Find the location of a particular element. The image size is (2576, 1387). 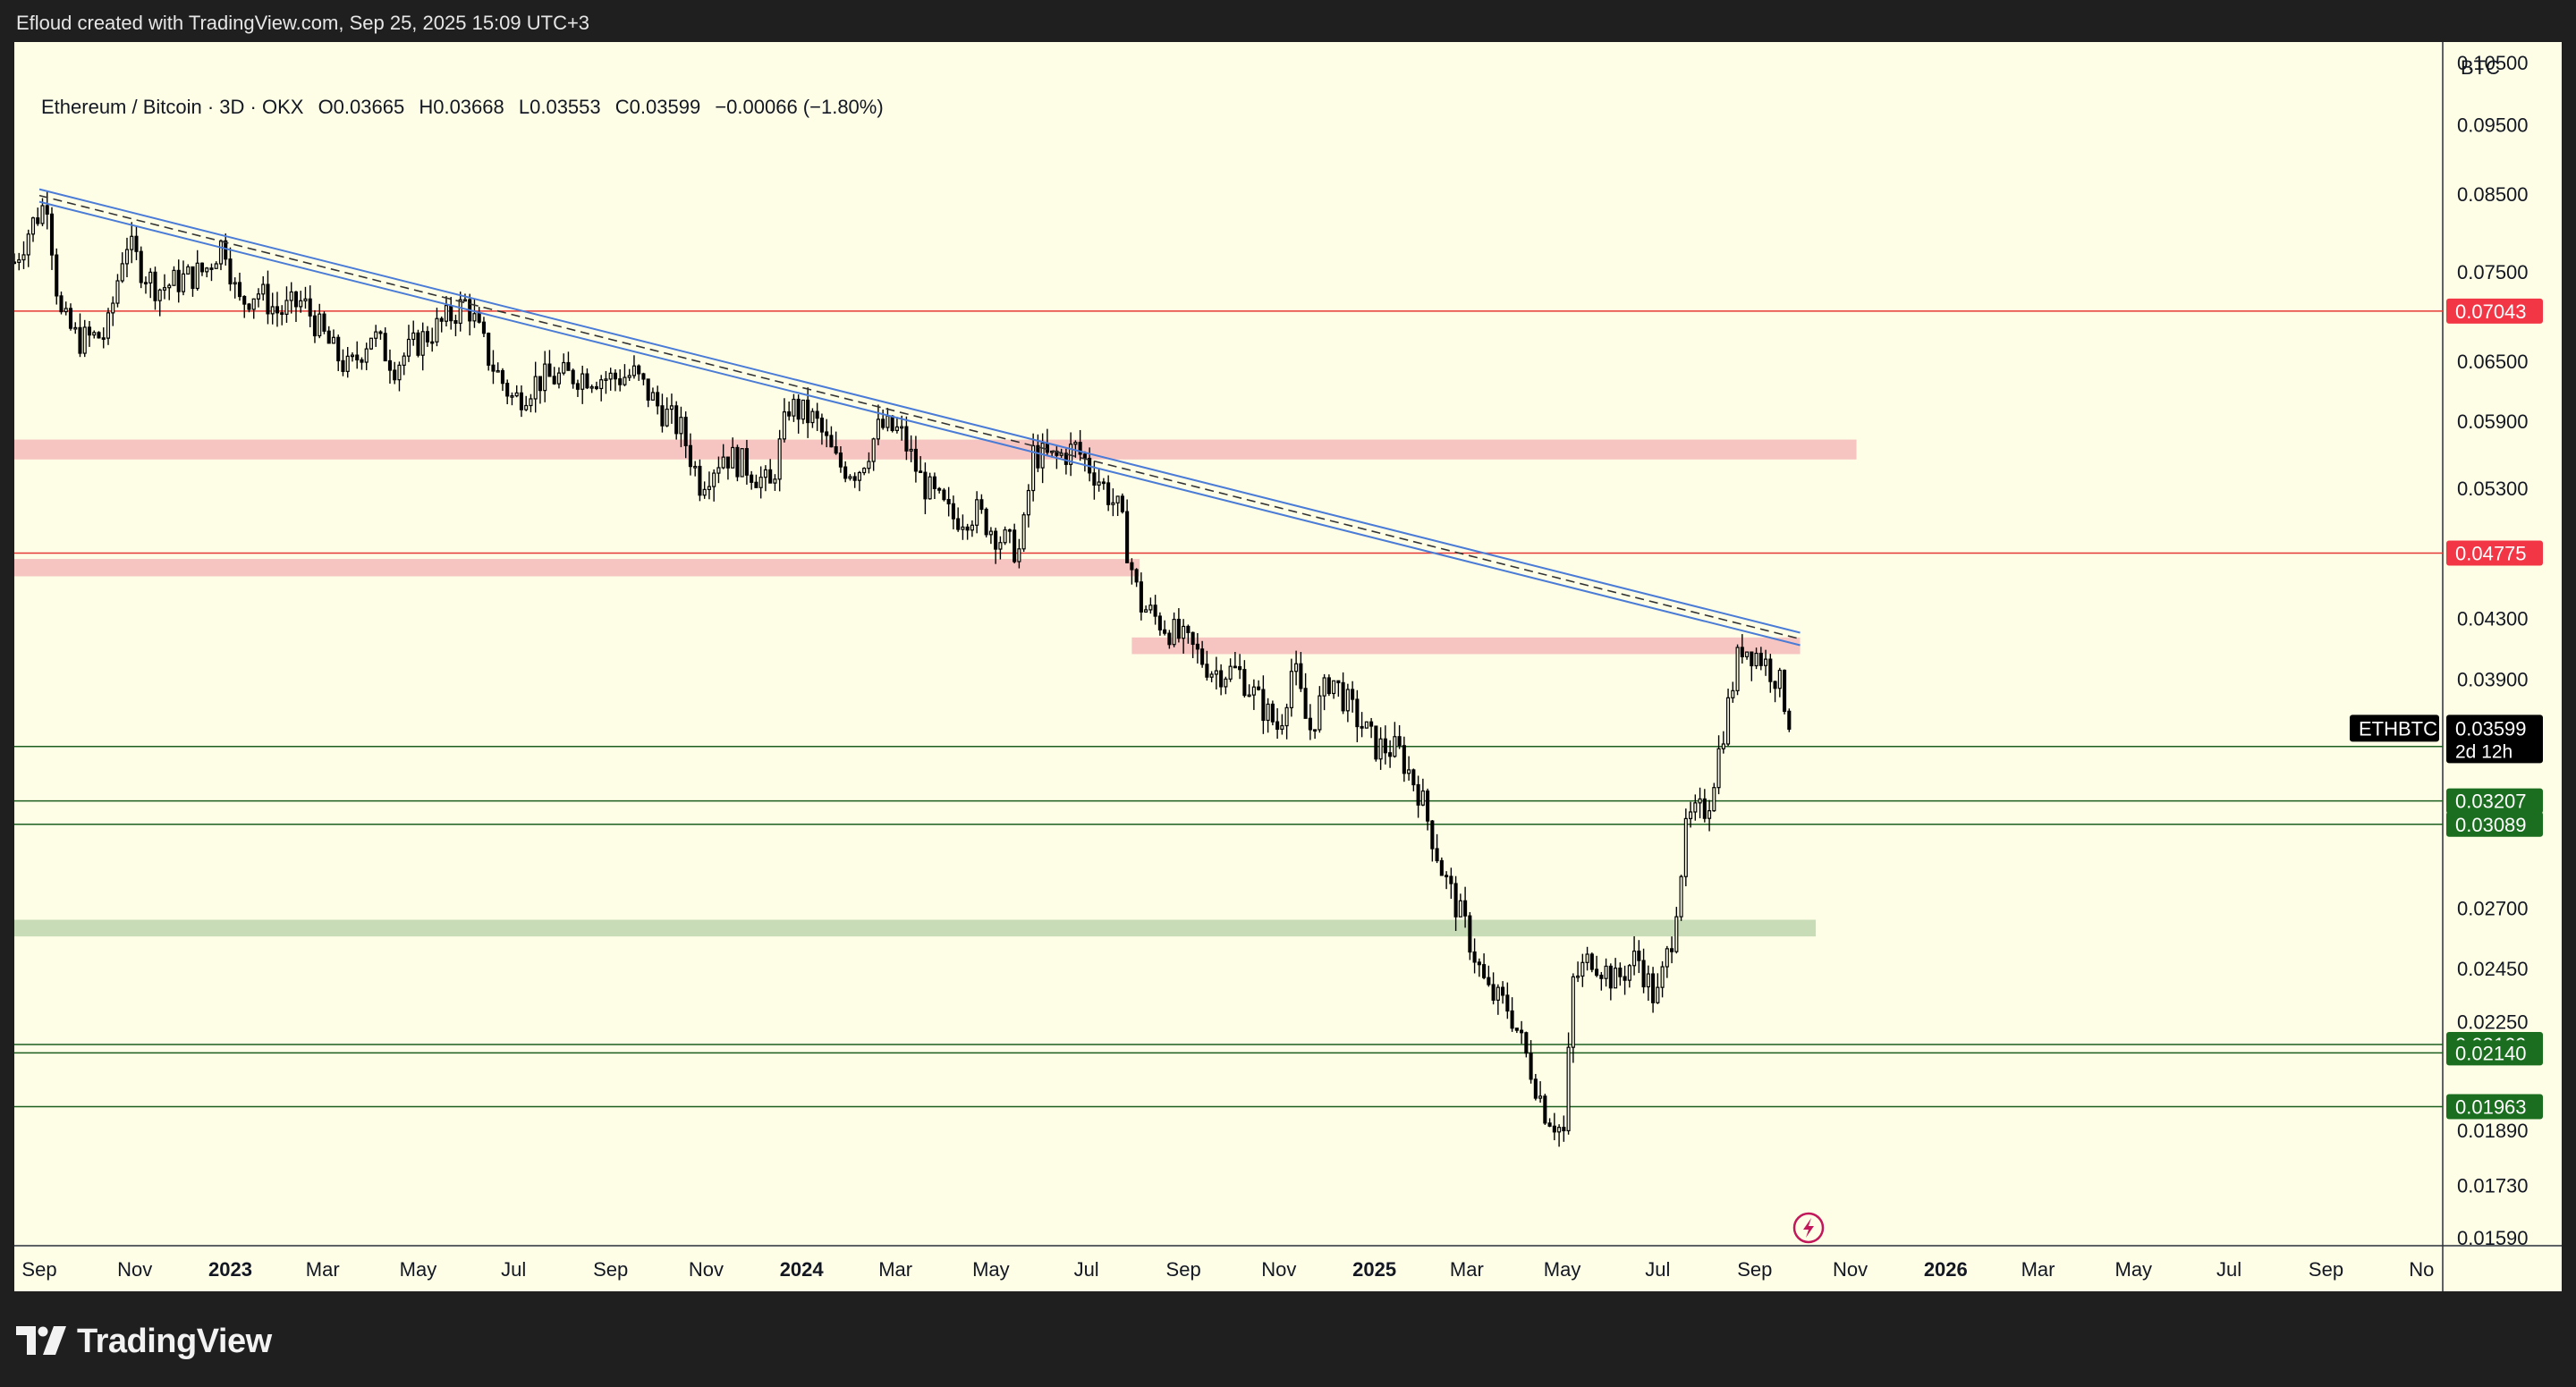

symbol-badge: ETHBTC is located at coordinates (2398, 728).